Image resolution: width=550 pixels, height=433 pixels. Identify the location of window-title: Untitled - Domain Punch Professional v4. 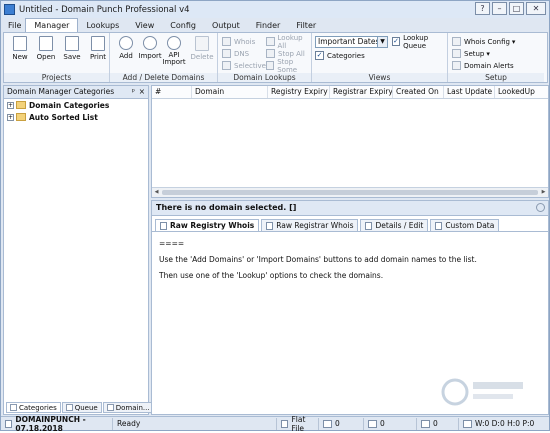
(104, 9).